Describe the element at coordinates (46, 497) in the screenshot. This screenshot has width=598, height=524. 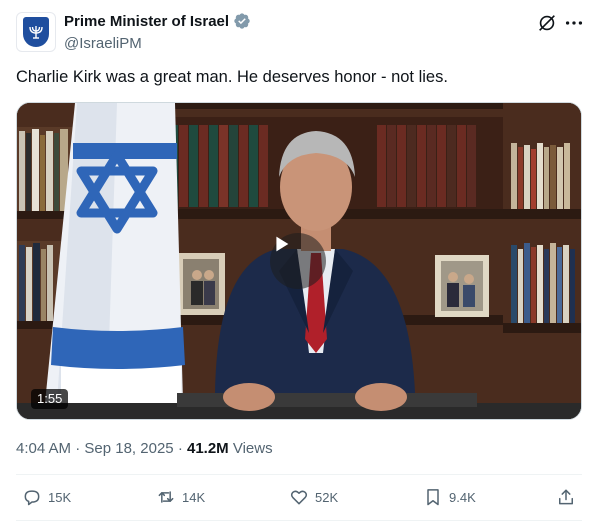
I see `reply-button: 15K` at that location.